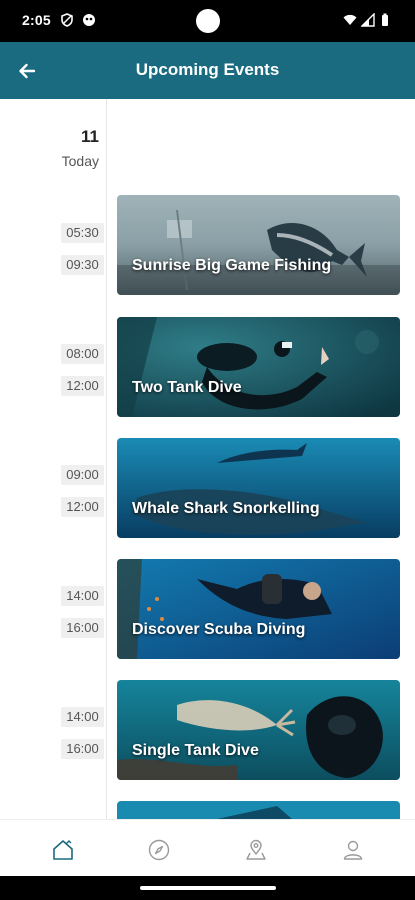 Image resolution: width=415 pixels, height=900 pixels. I want to click on camera-cutout, so click(208, 21).